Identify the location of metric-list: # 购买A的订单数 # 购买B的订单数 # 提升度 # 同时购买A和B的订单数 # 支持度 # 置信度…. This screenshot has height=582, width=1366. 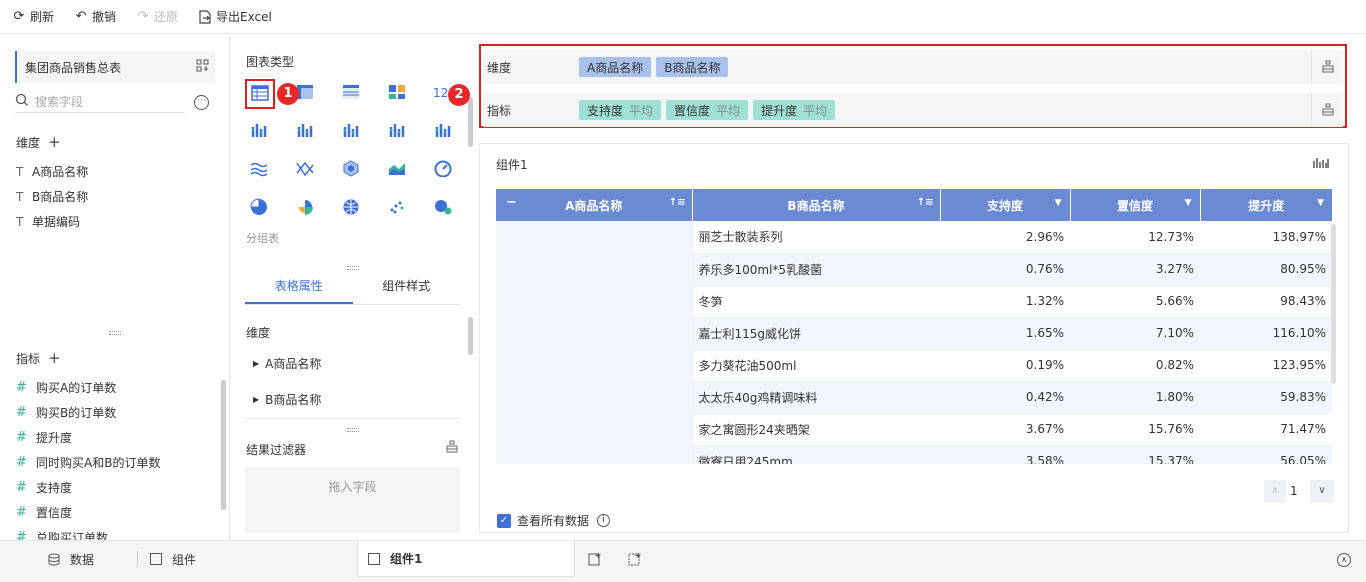
(111, 457).